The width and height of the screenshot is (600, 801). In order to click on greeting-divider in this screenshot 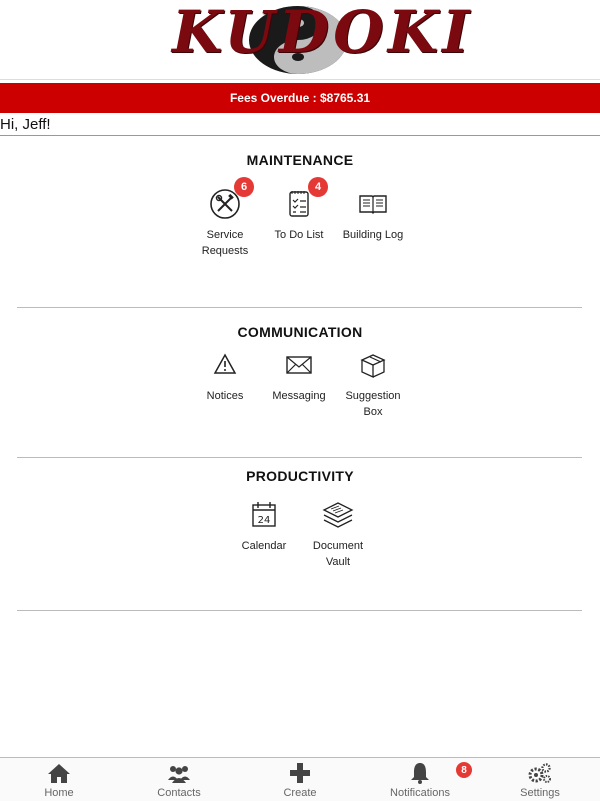, I will do `click(300, 135)`.